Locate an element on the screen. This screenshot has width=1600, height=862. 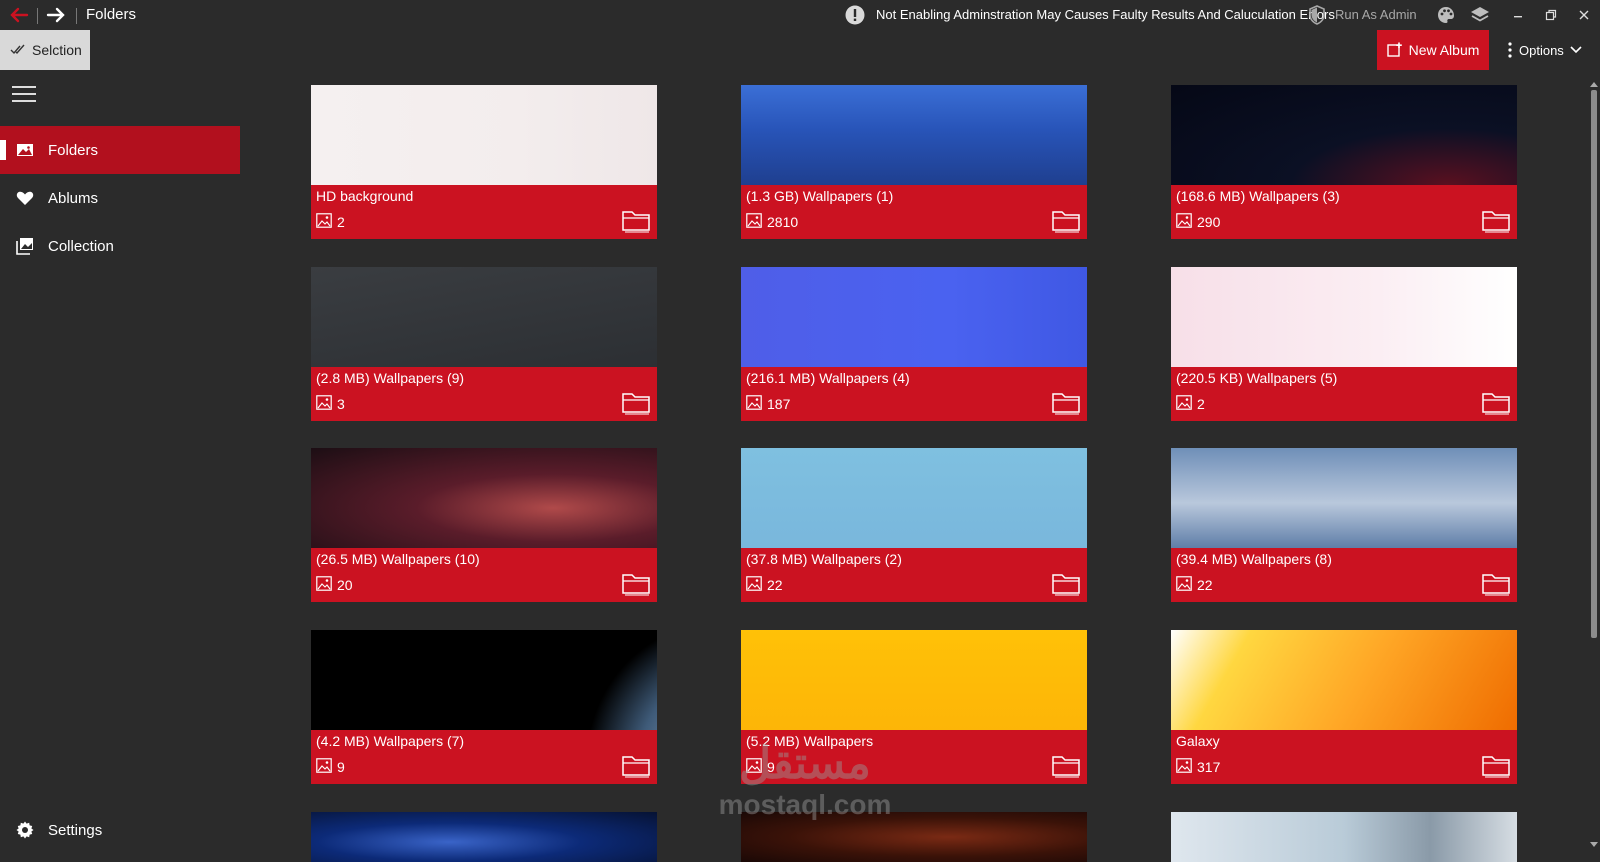
folder-card: (5.2 MB) Wallpapers 9 is located at coordinates (914, 707).